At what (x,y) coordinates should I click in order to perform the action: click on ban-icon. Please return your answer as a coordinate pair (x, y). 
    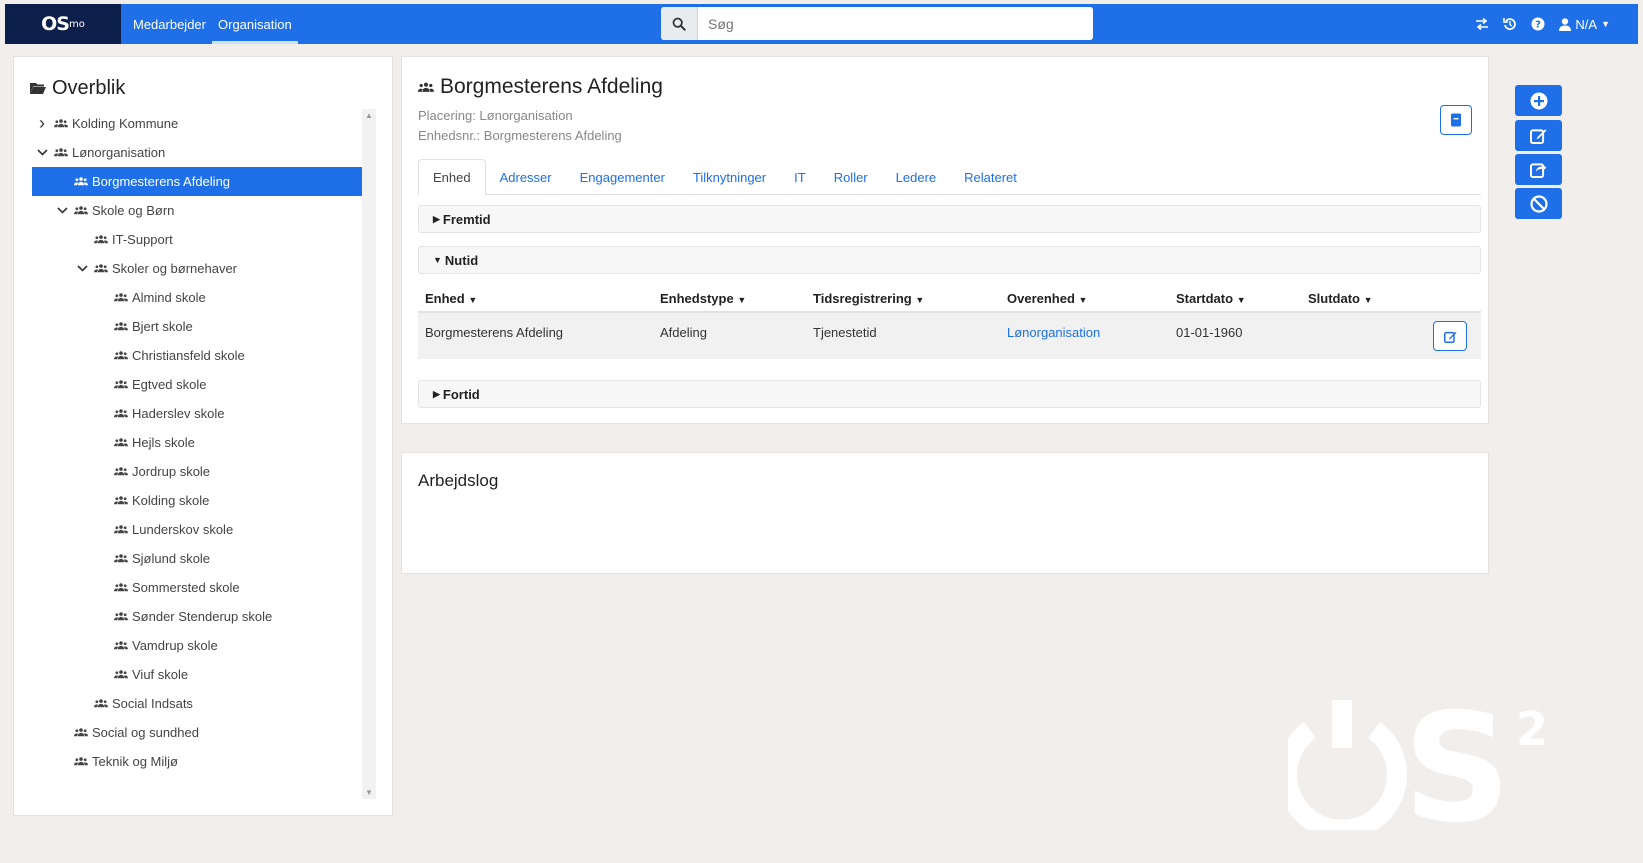
    Looking at the image, I should click on (1538, 203).